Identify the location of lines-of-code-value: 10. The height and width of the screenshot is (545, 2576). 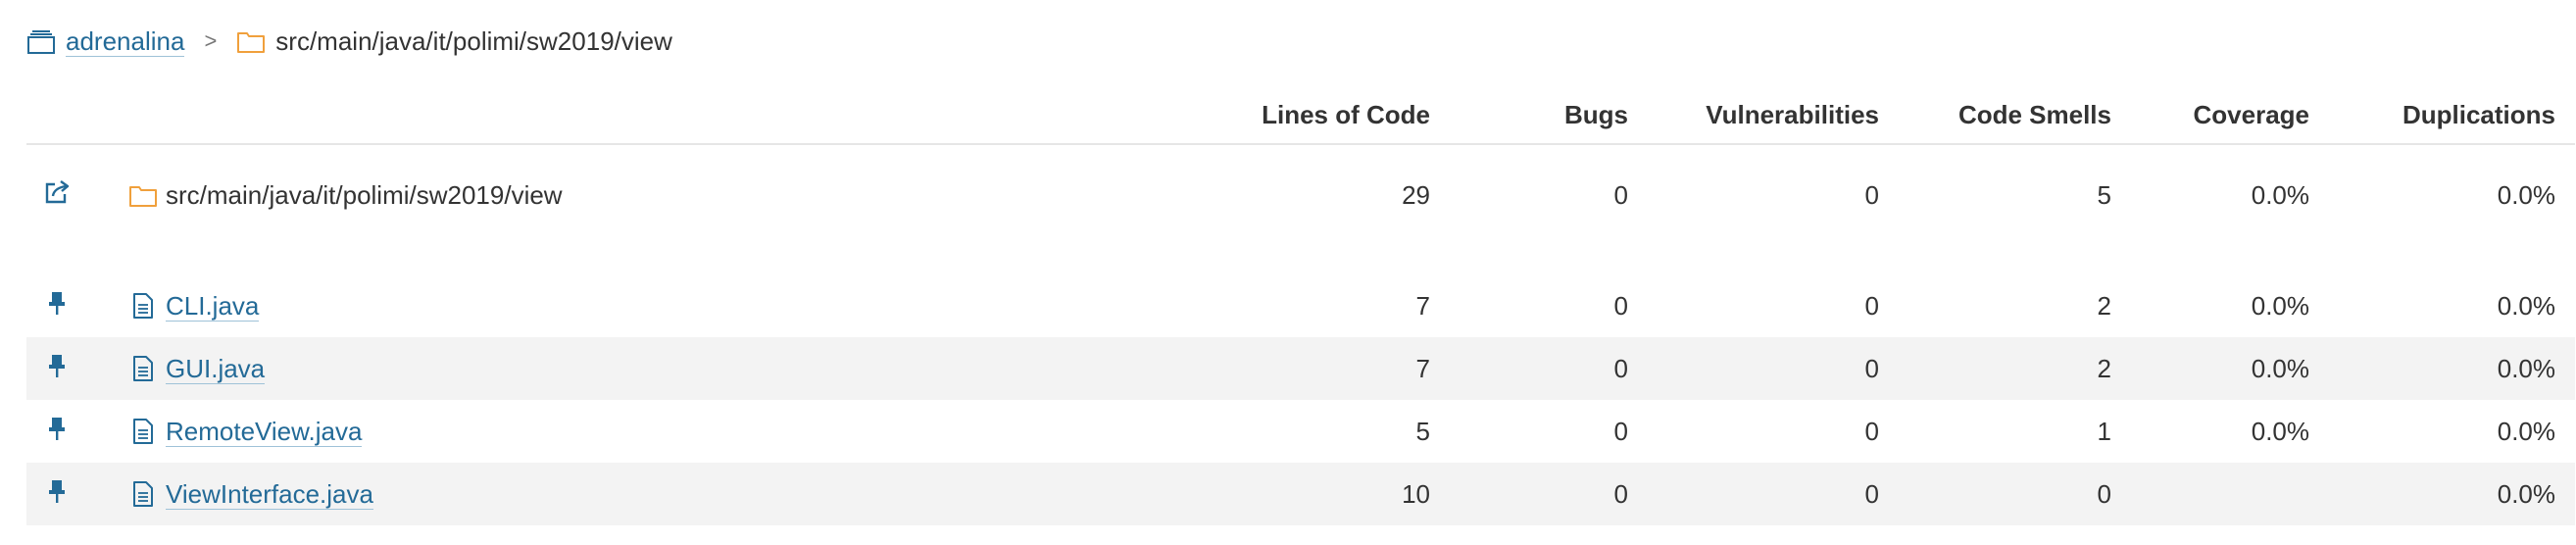
(1303, 494).